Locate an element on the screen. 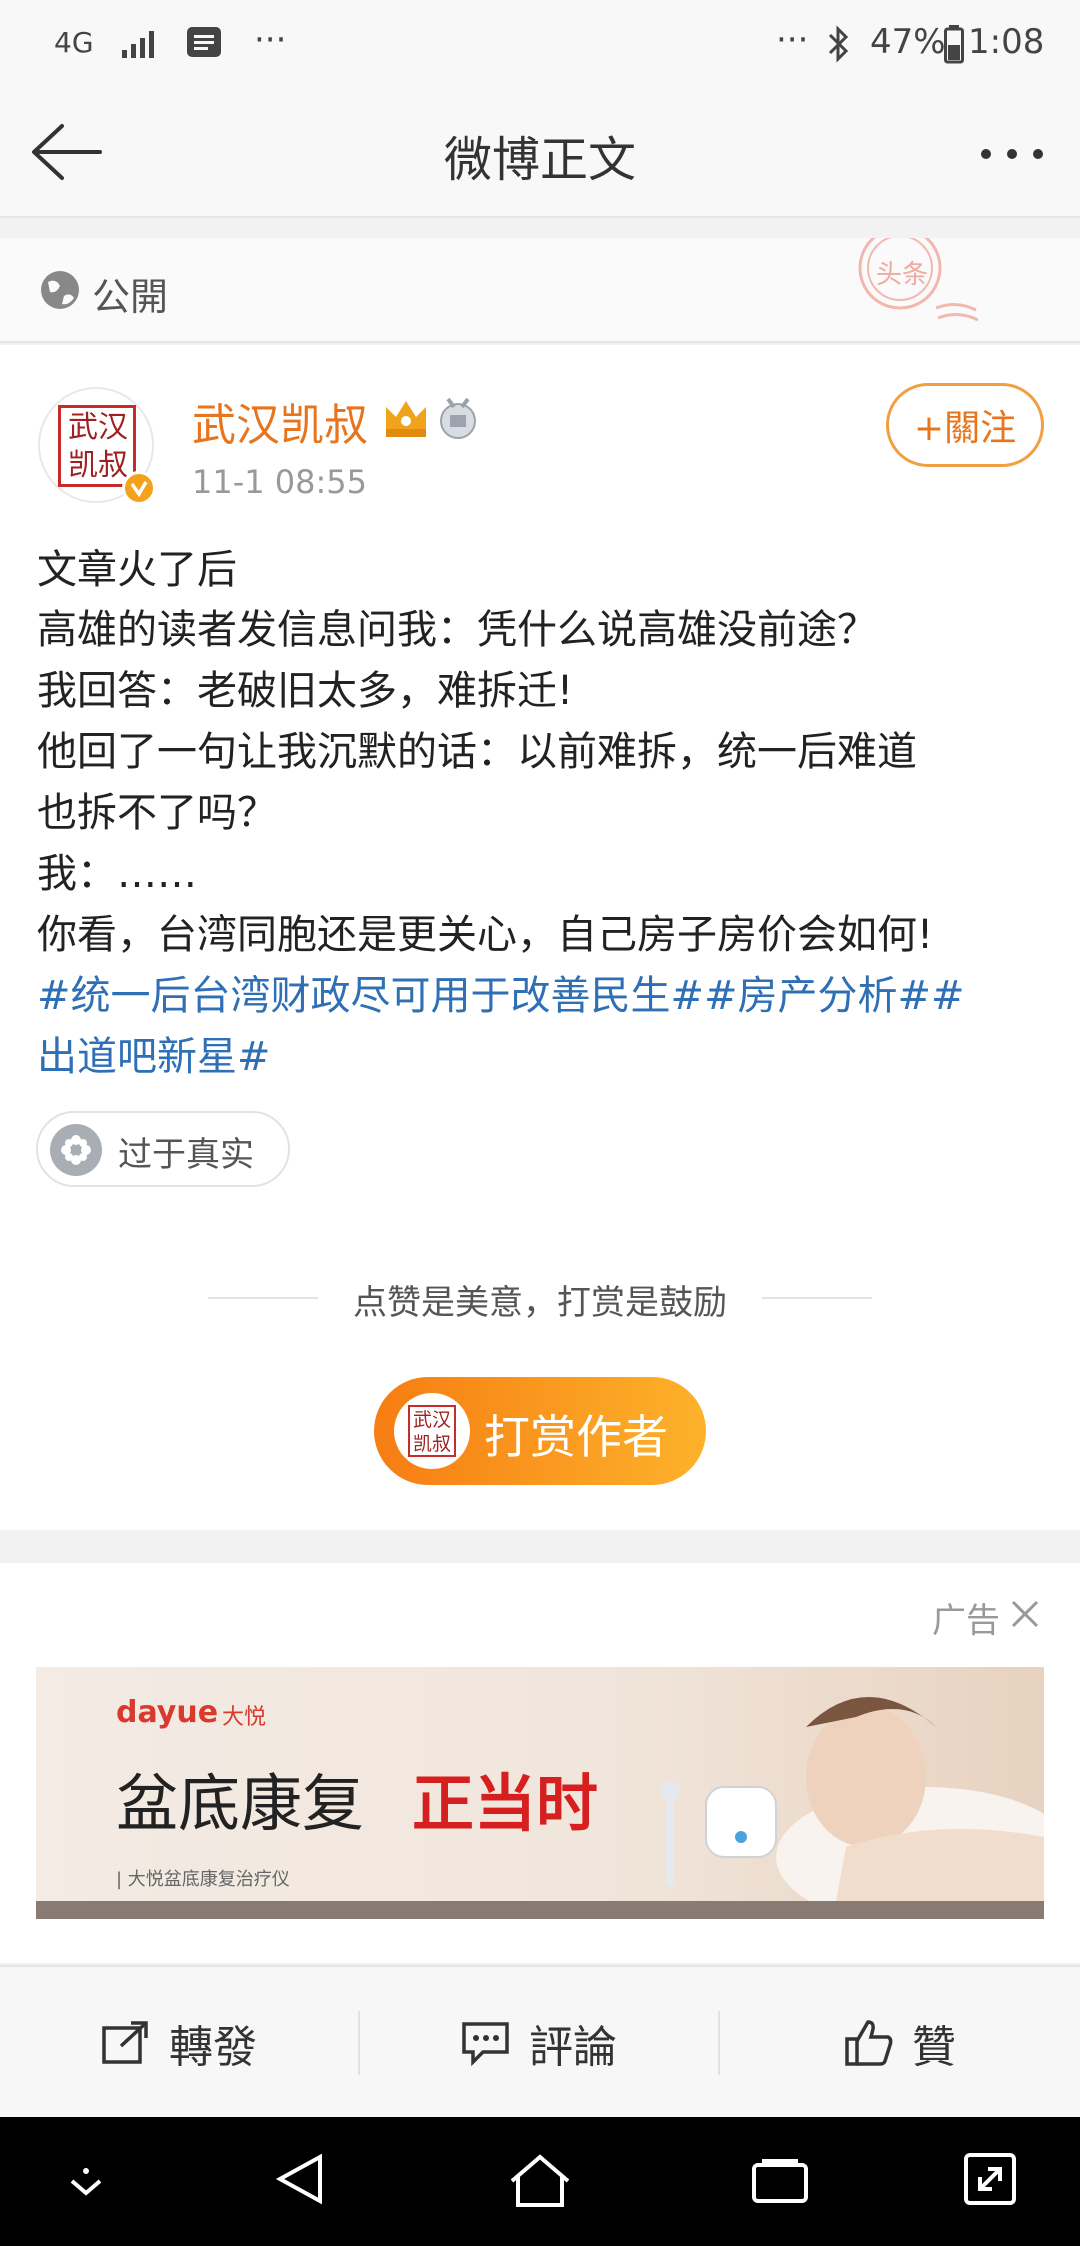 The width and height of the screenshot is (1080, 2246). post-line: 高雄的读者发信息问我：凭什么说高雄没前途？ is located at coordinates (457, 630).